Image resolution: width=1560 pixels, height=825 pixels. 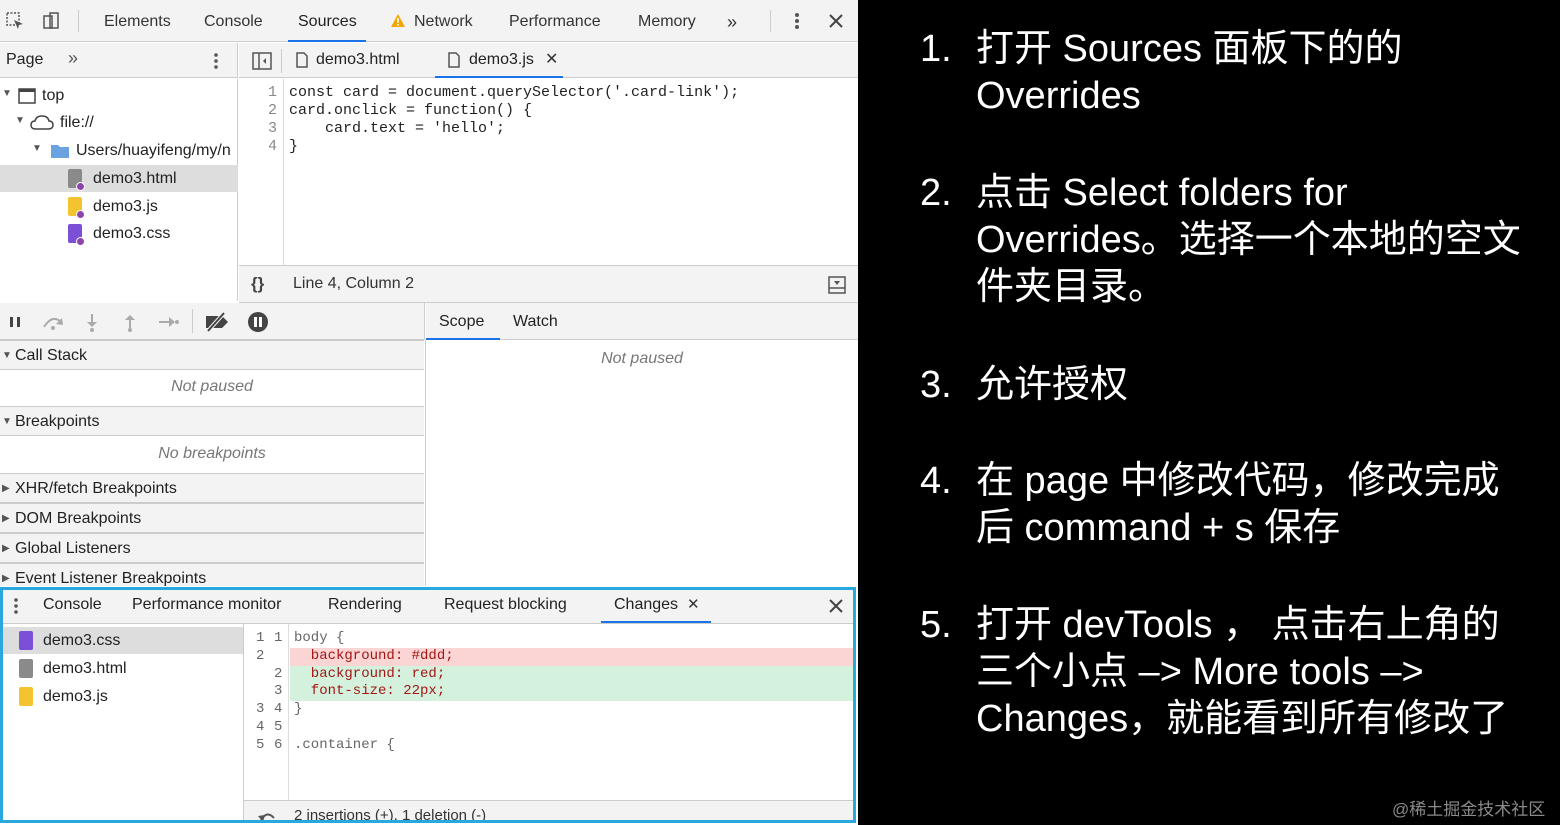 I want to click on section-breakpoints: ▼ Breakpoints, so click(x=212, y=421).